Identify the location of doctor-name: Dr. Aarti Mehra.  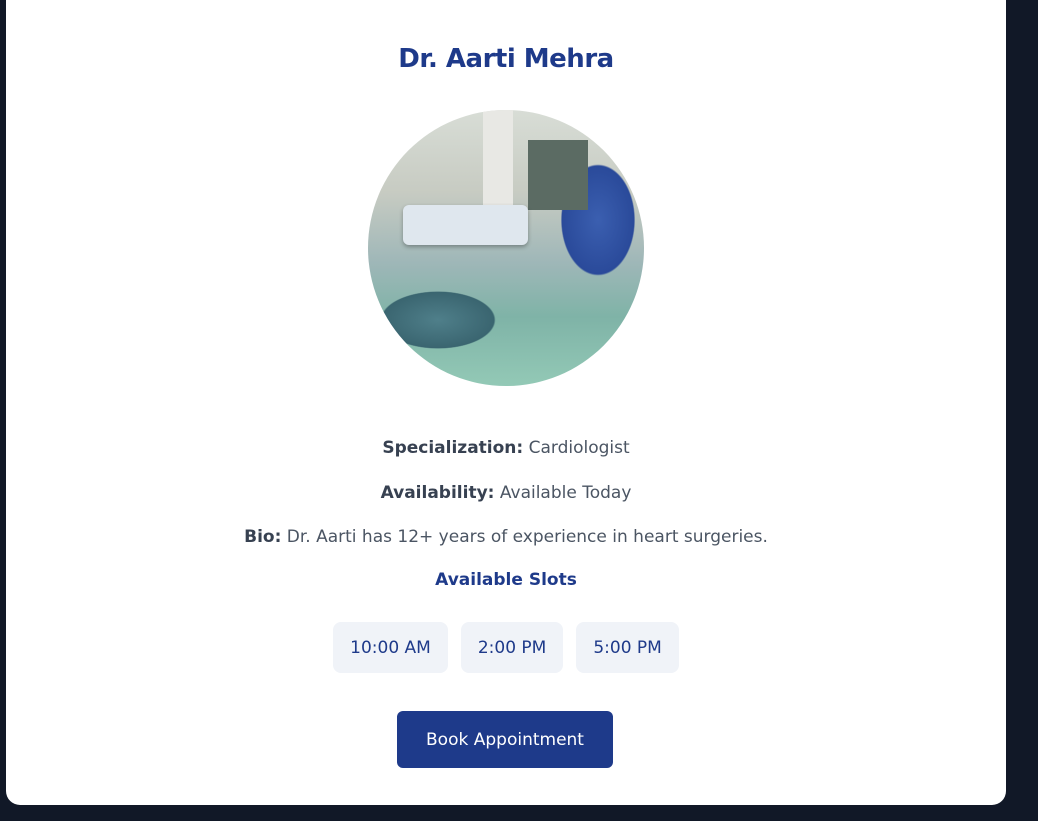
(506, 59).